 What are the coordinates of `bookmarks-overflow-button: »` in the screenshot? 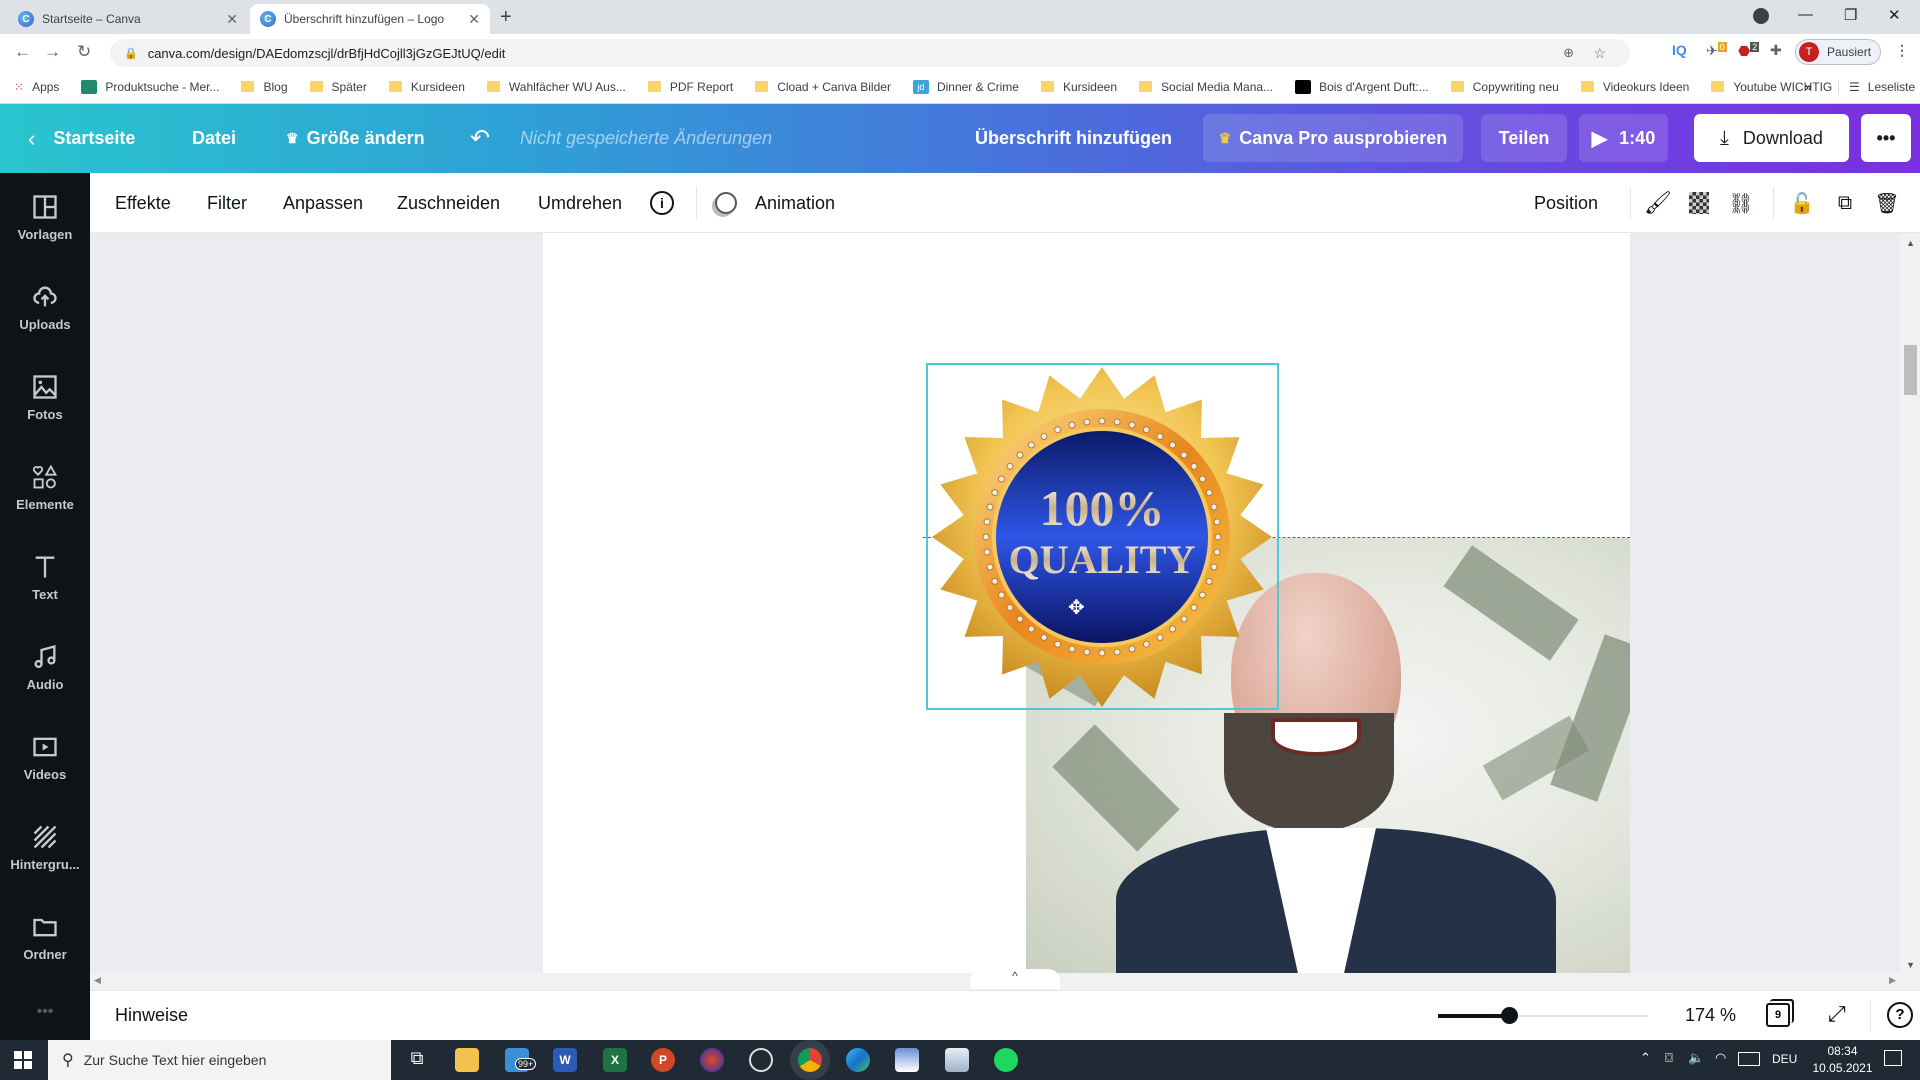 It's located at (1808, 87).